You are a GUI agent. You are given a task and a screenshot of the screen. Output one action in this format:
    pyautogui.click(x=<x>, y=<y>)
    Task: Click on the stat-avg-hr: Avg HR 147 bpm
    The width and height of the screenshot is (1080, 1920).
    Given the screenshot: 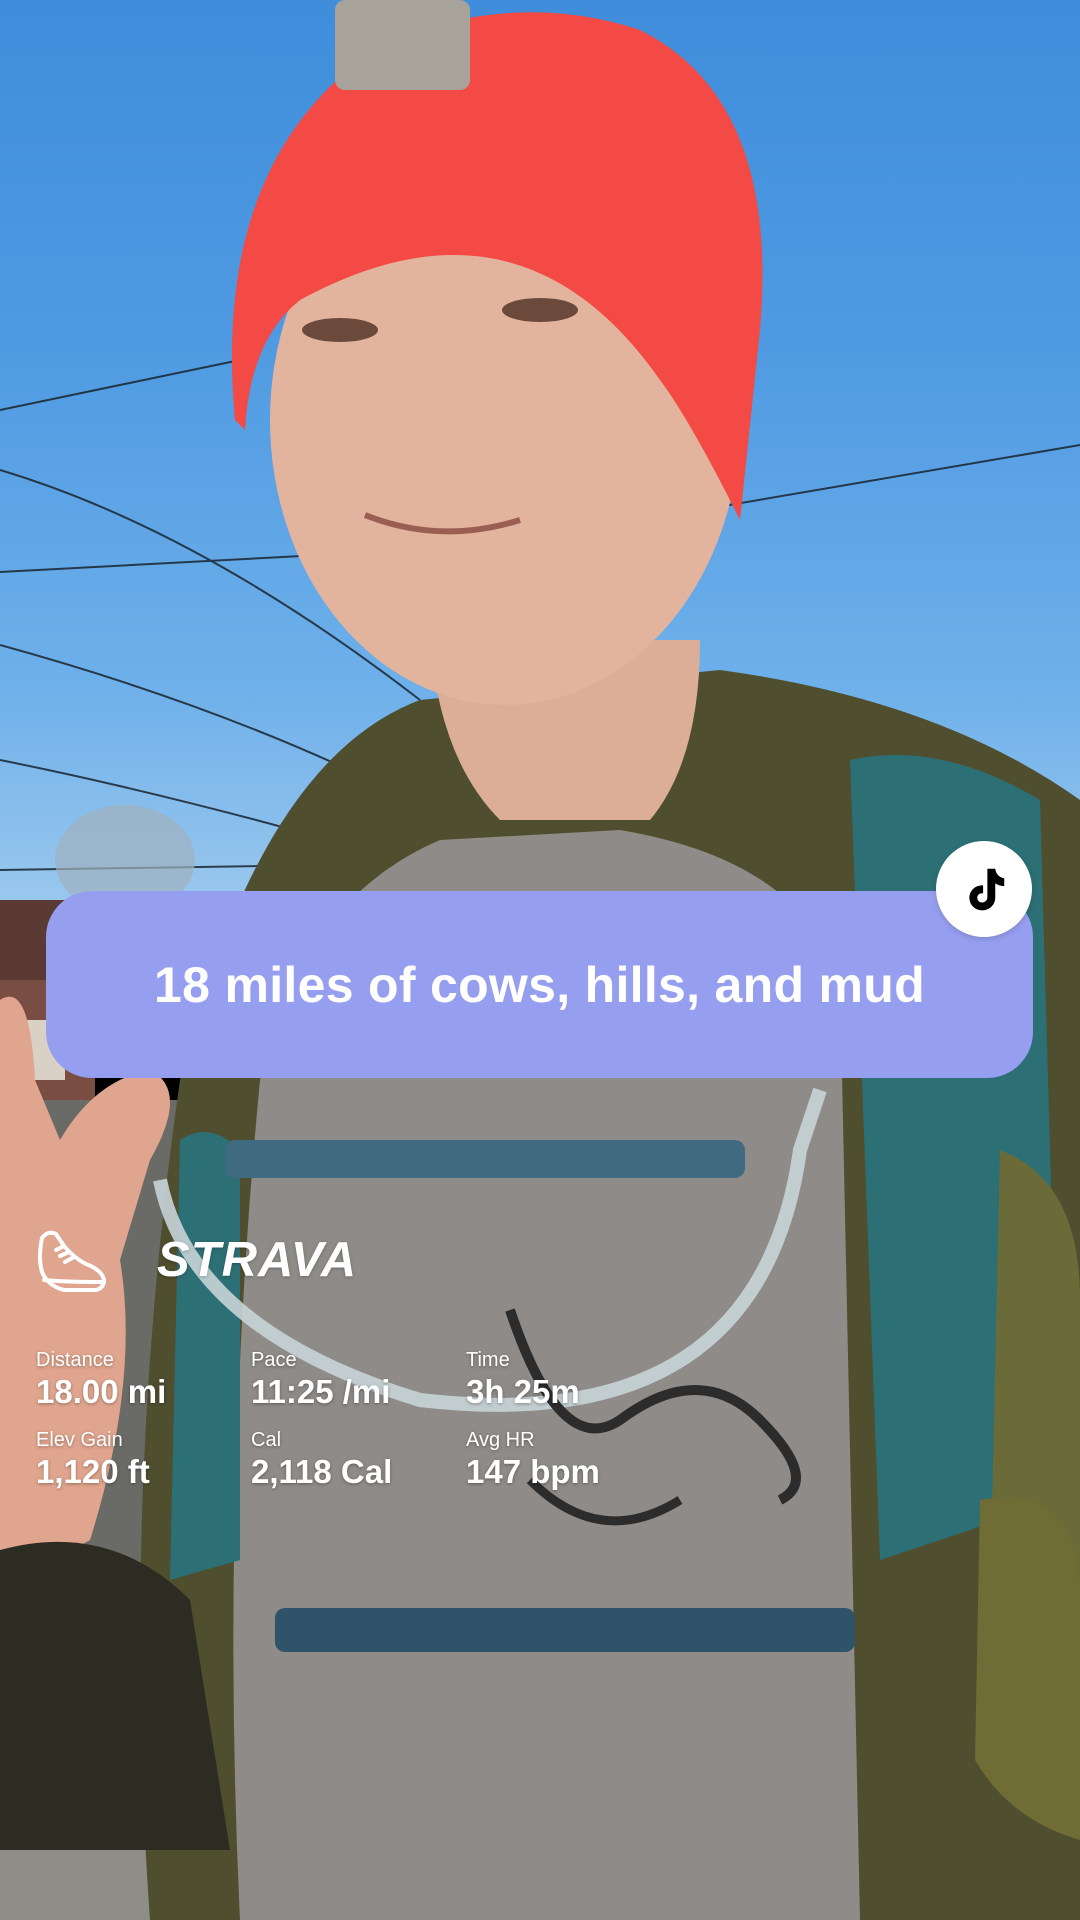 What is the action you would take?
    pyautogui.click(x=573, y=1460)
    